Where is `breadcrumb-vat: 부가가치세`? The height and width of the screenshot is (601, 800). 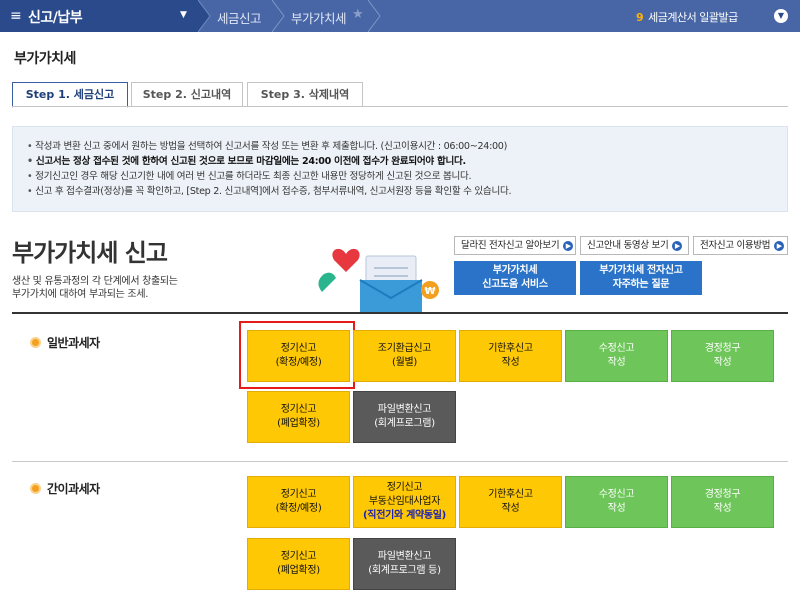
breadcrumb-vat: 부가가치세 is located at coordinates (319, 17).